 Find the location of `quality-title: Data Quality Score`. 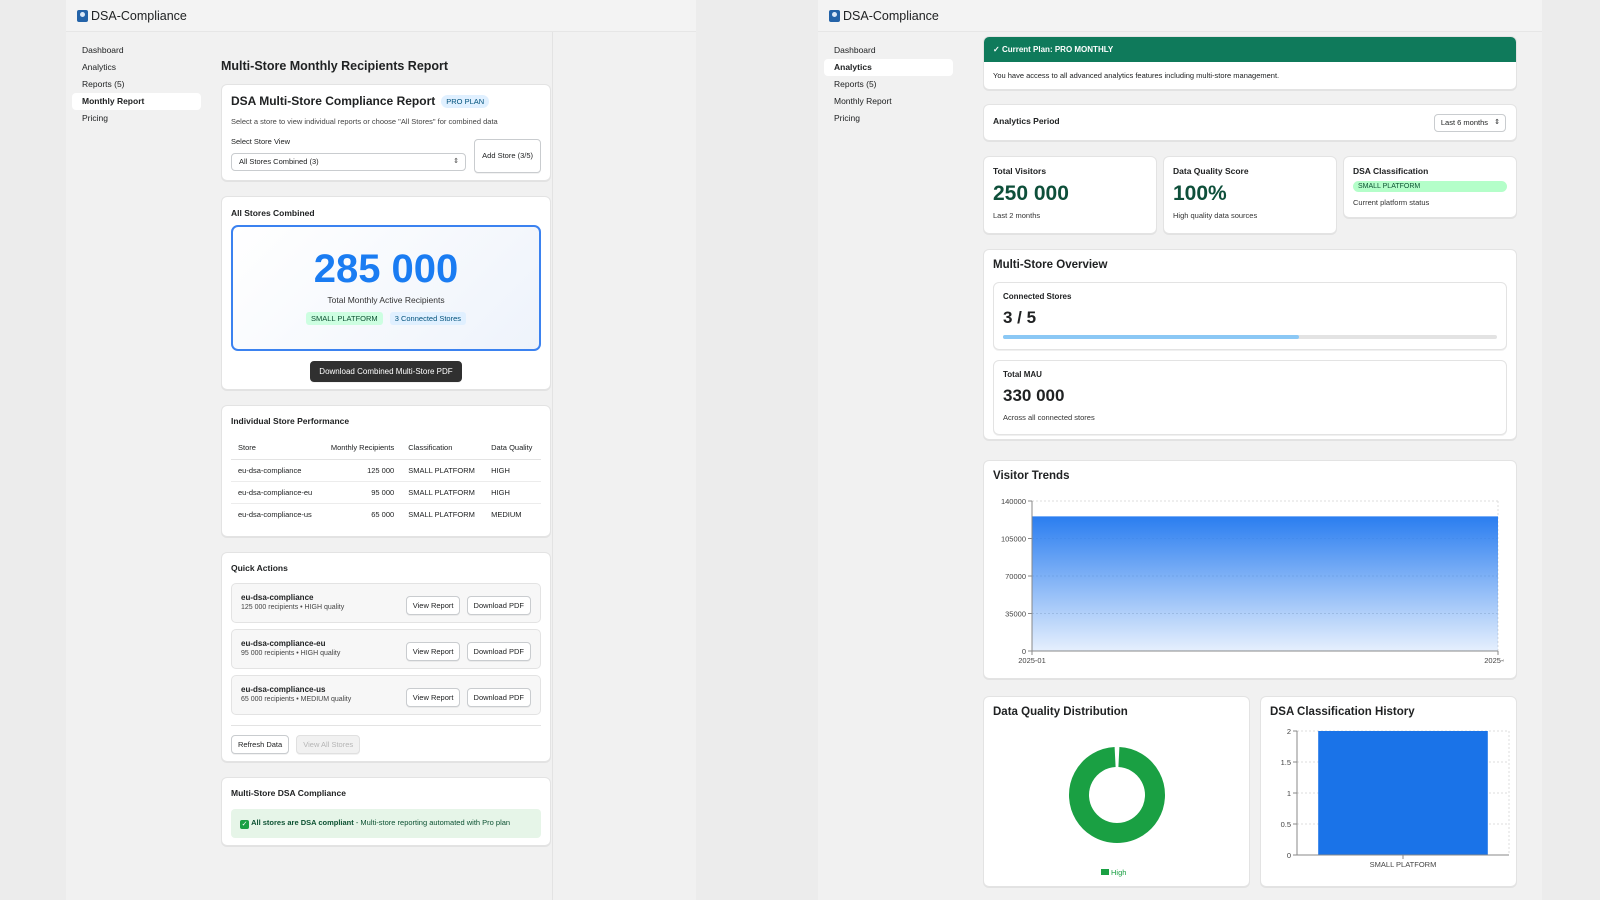

quality-title: Data Quality Score is located at coordinates (1211, 171).